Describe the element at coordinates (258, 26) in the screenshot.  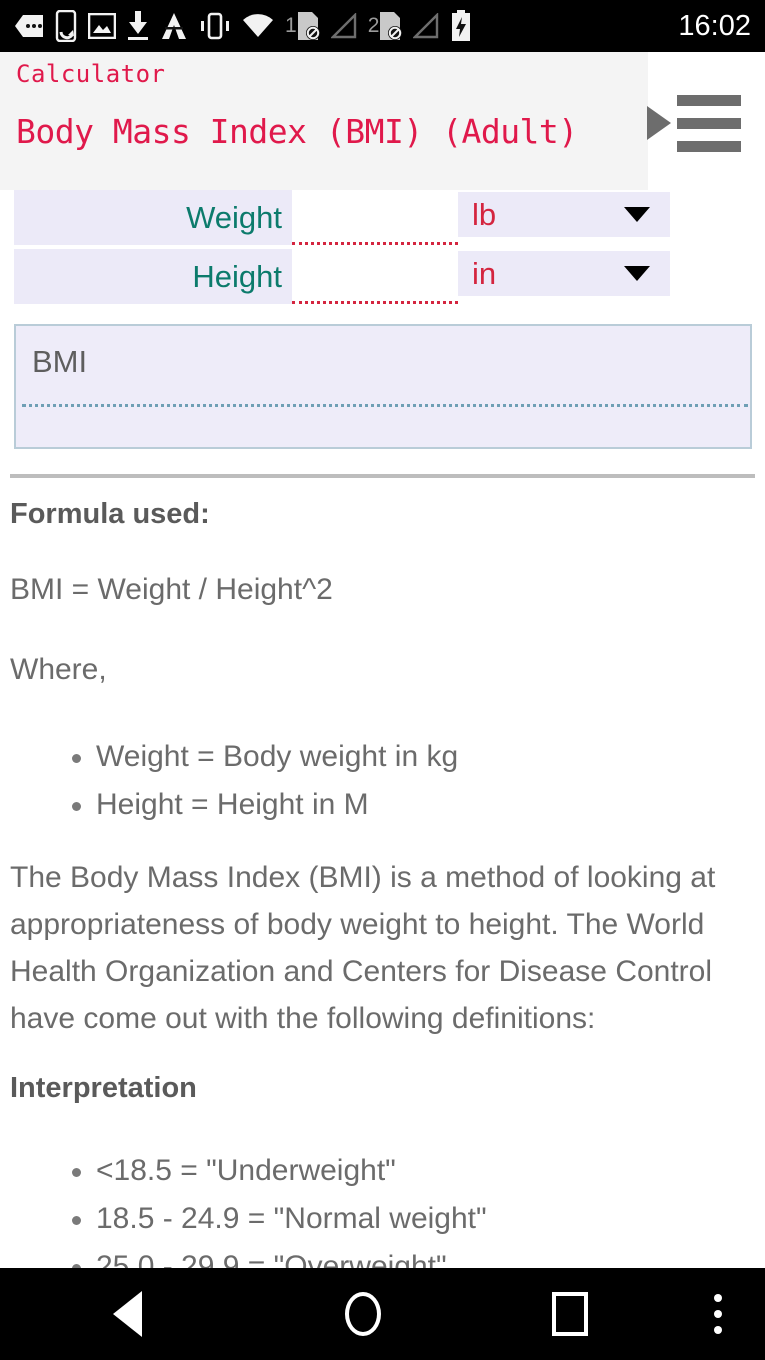
I see `wifi-icon` at that location.